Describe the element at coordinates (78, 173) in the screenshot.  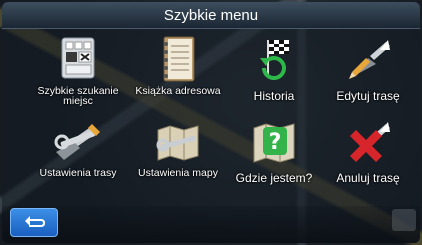
I see `tile-label: Ustawienia trasy` at that location.